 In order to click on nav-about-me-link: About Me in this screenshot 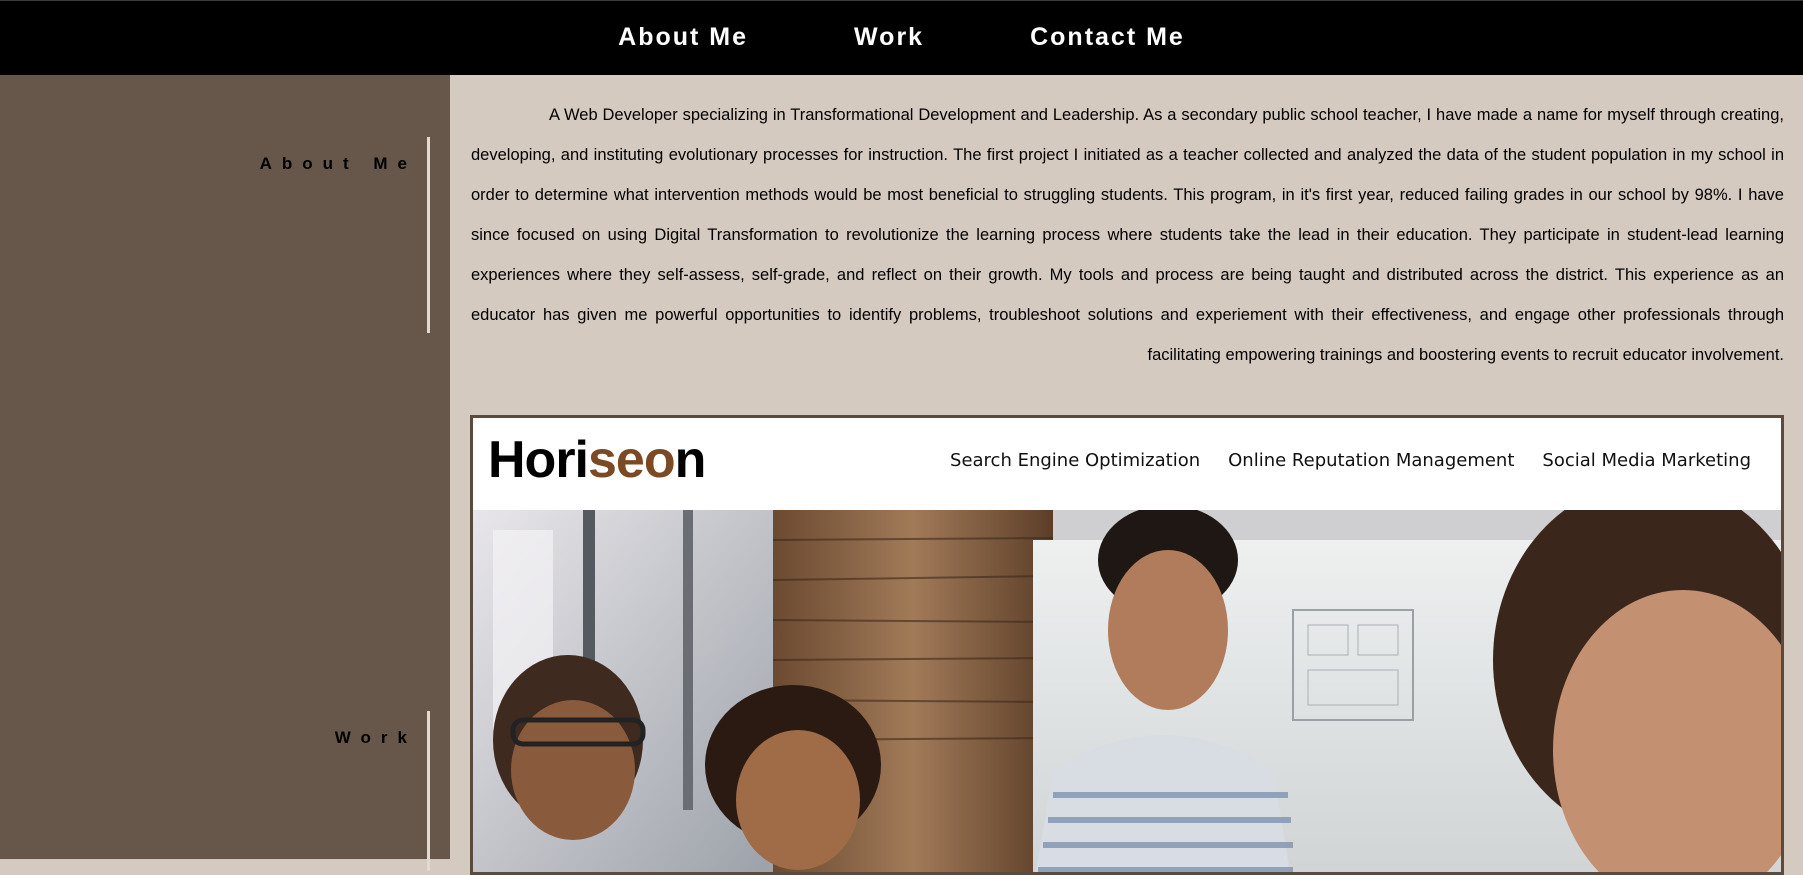, I will do `click(683, 38)`.